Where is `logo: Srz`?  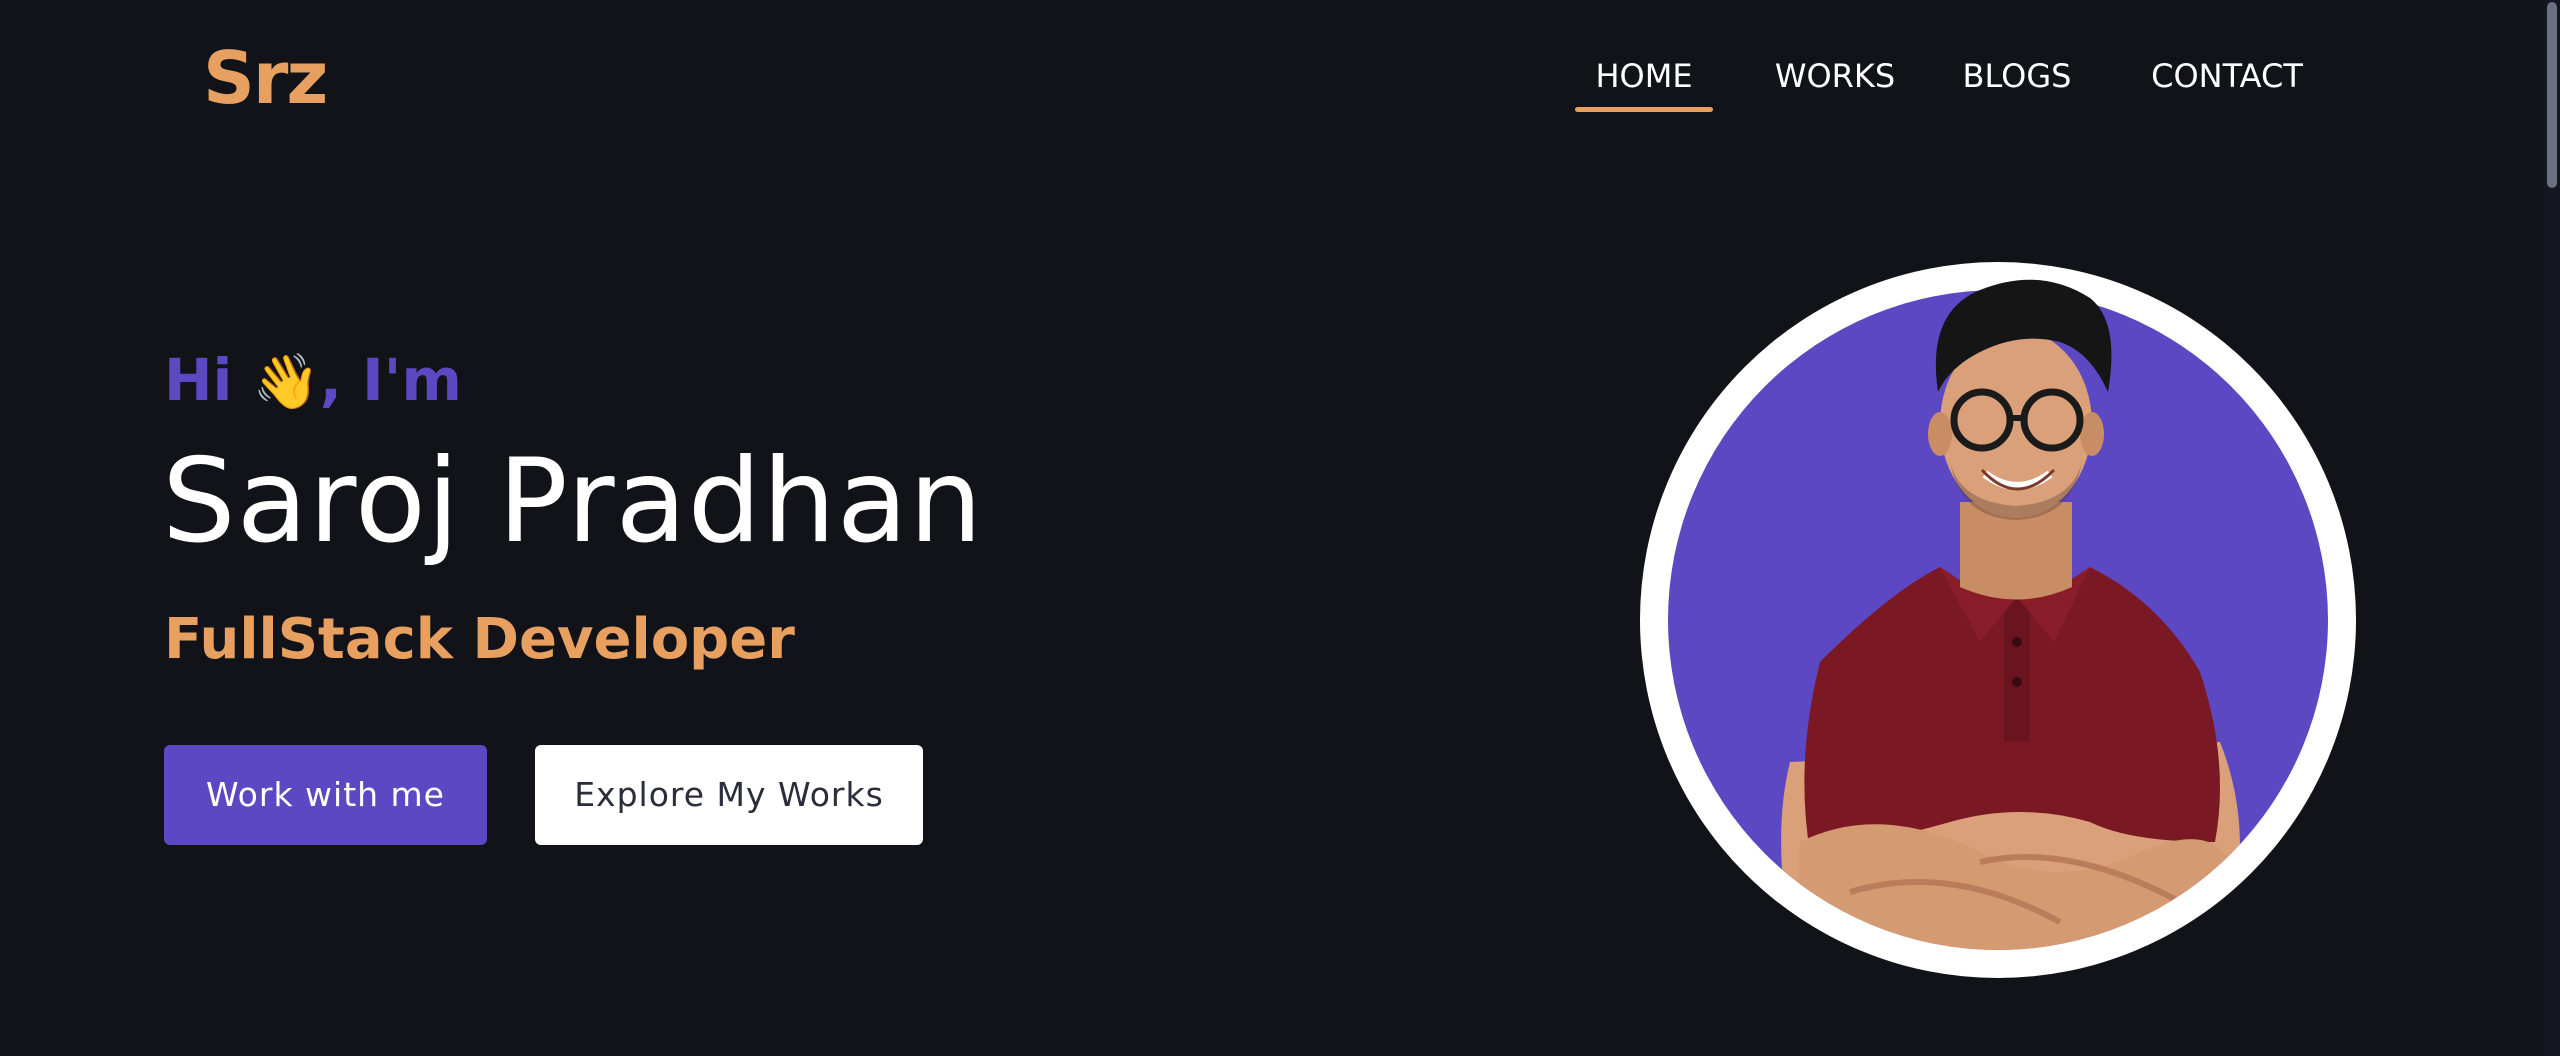
logo: Srz is located at coordinates (265, 78).